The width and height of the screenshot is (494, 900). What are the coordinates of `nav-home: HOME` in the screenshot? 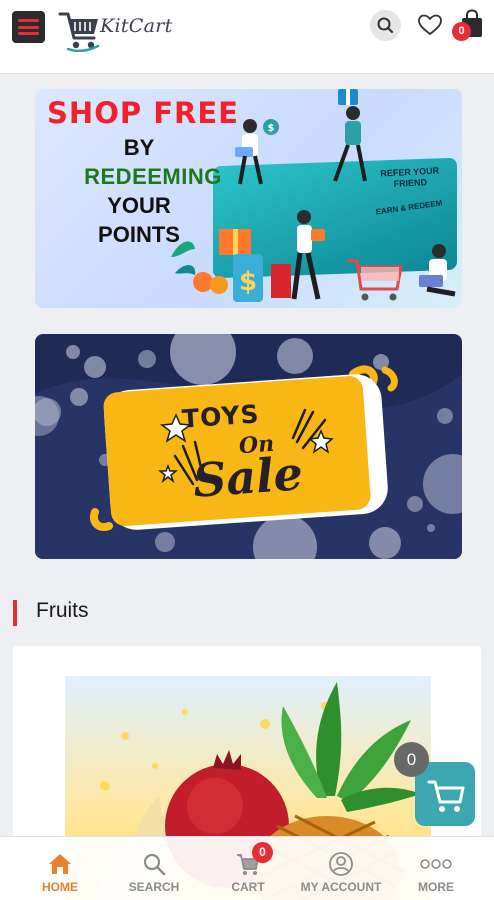 It's located at (60, 868).